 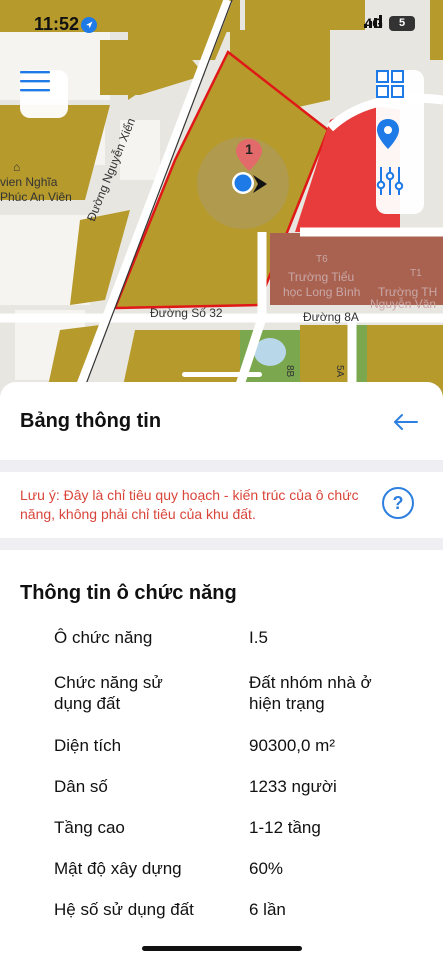 I want to click on filter-button, so click(x=400, y=190).